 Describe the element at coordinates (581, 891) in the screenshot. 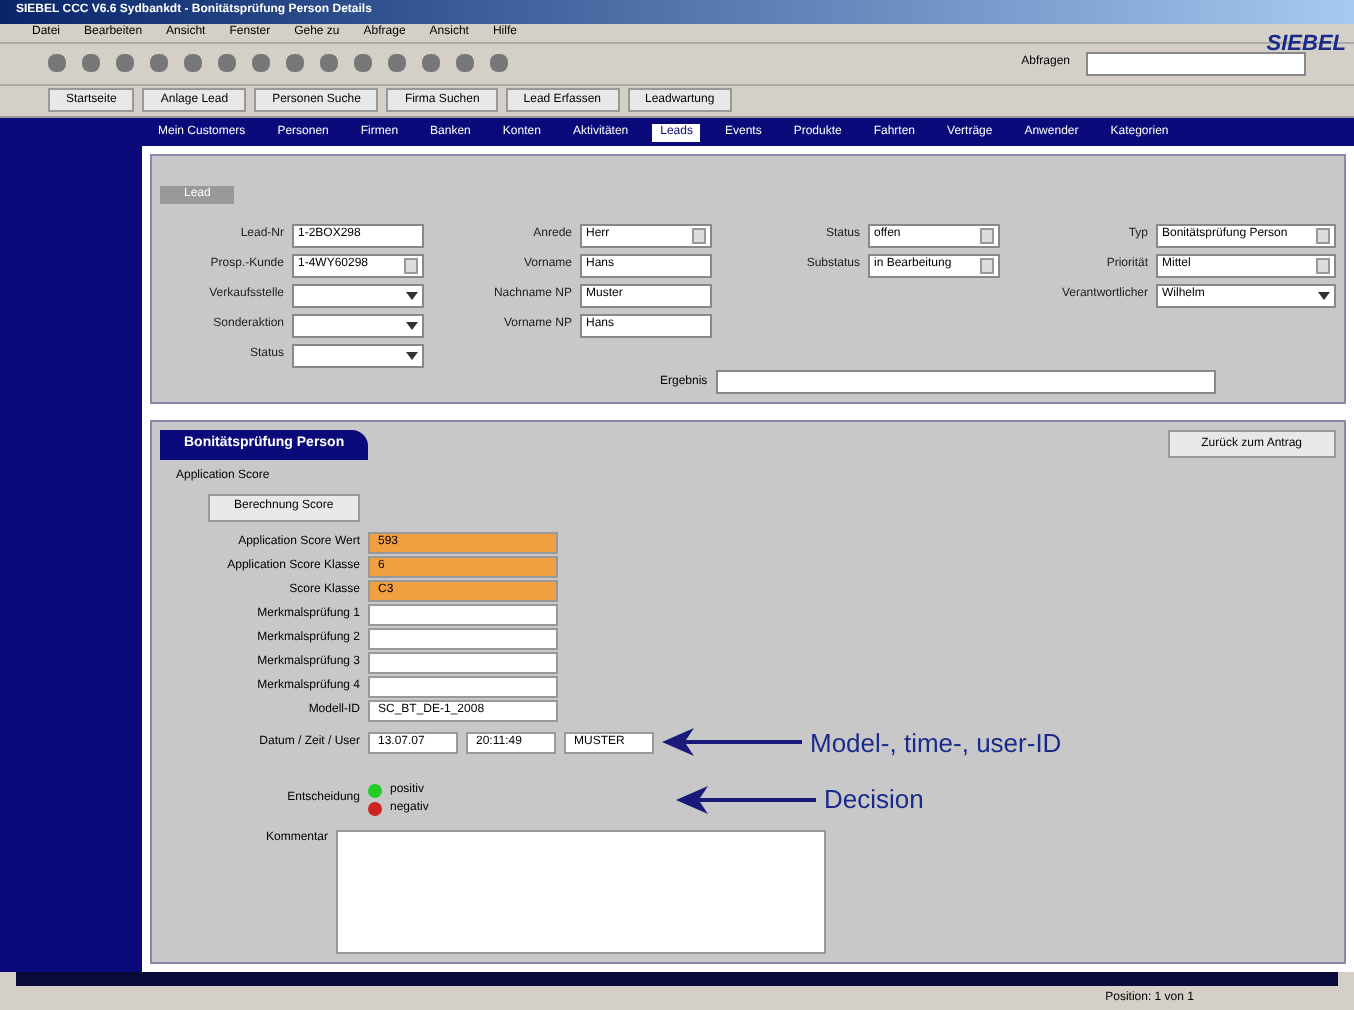

I see `comment-field` at that location.